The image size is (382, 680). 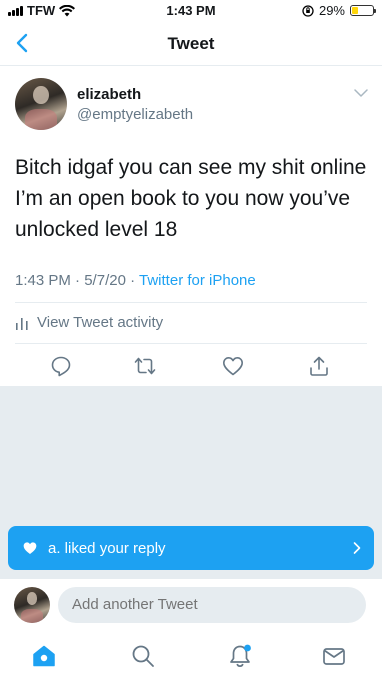 I want to click on reply-bar, so click(x=191, y=604).